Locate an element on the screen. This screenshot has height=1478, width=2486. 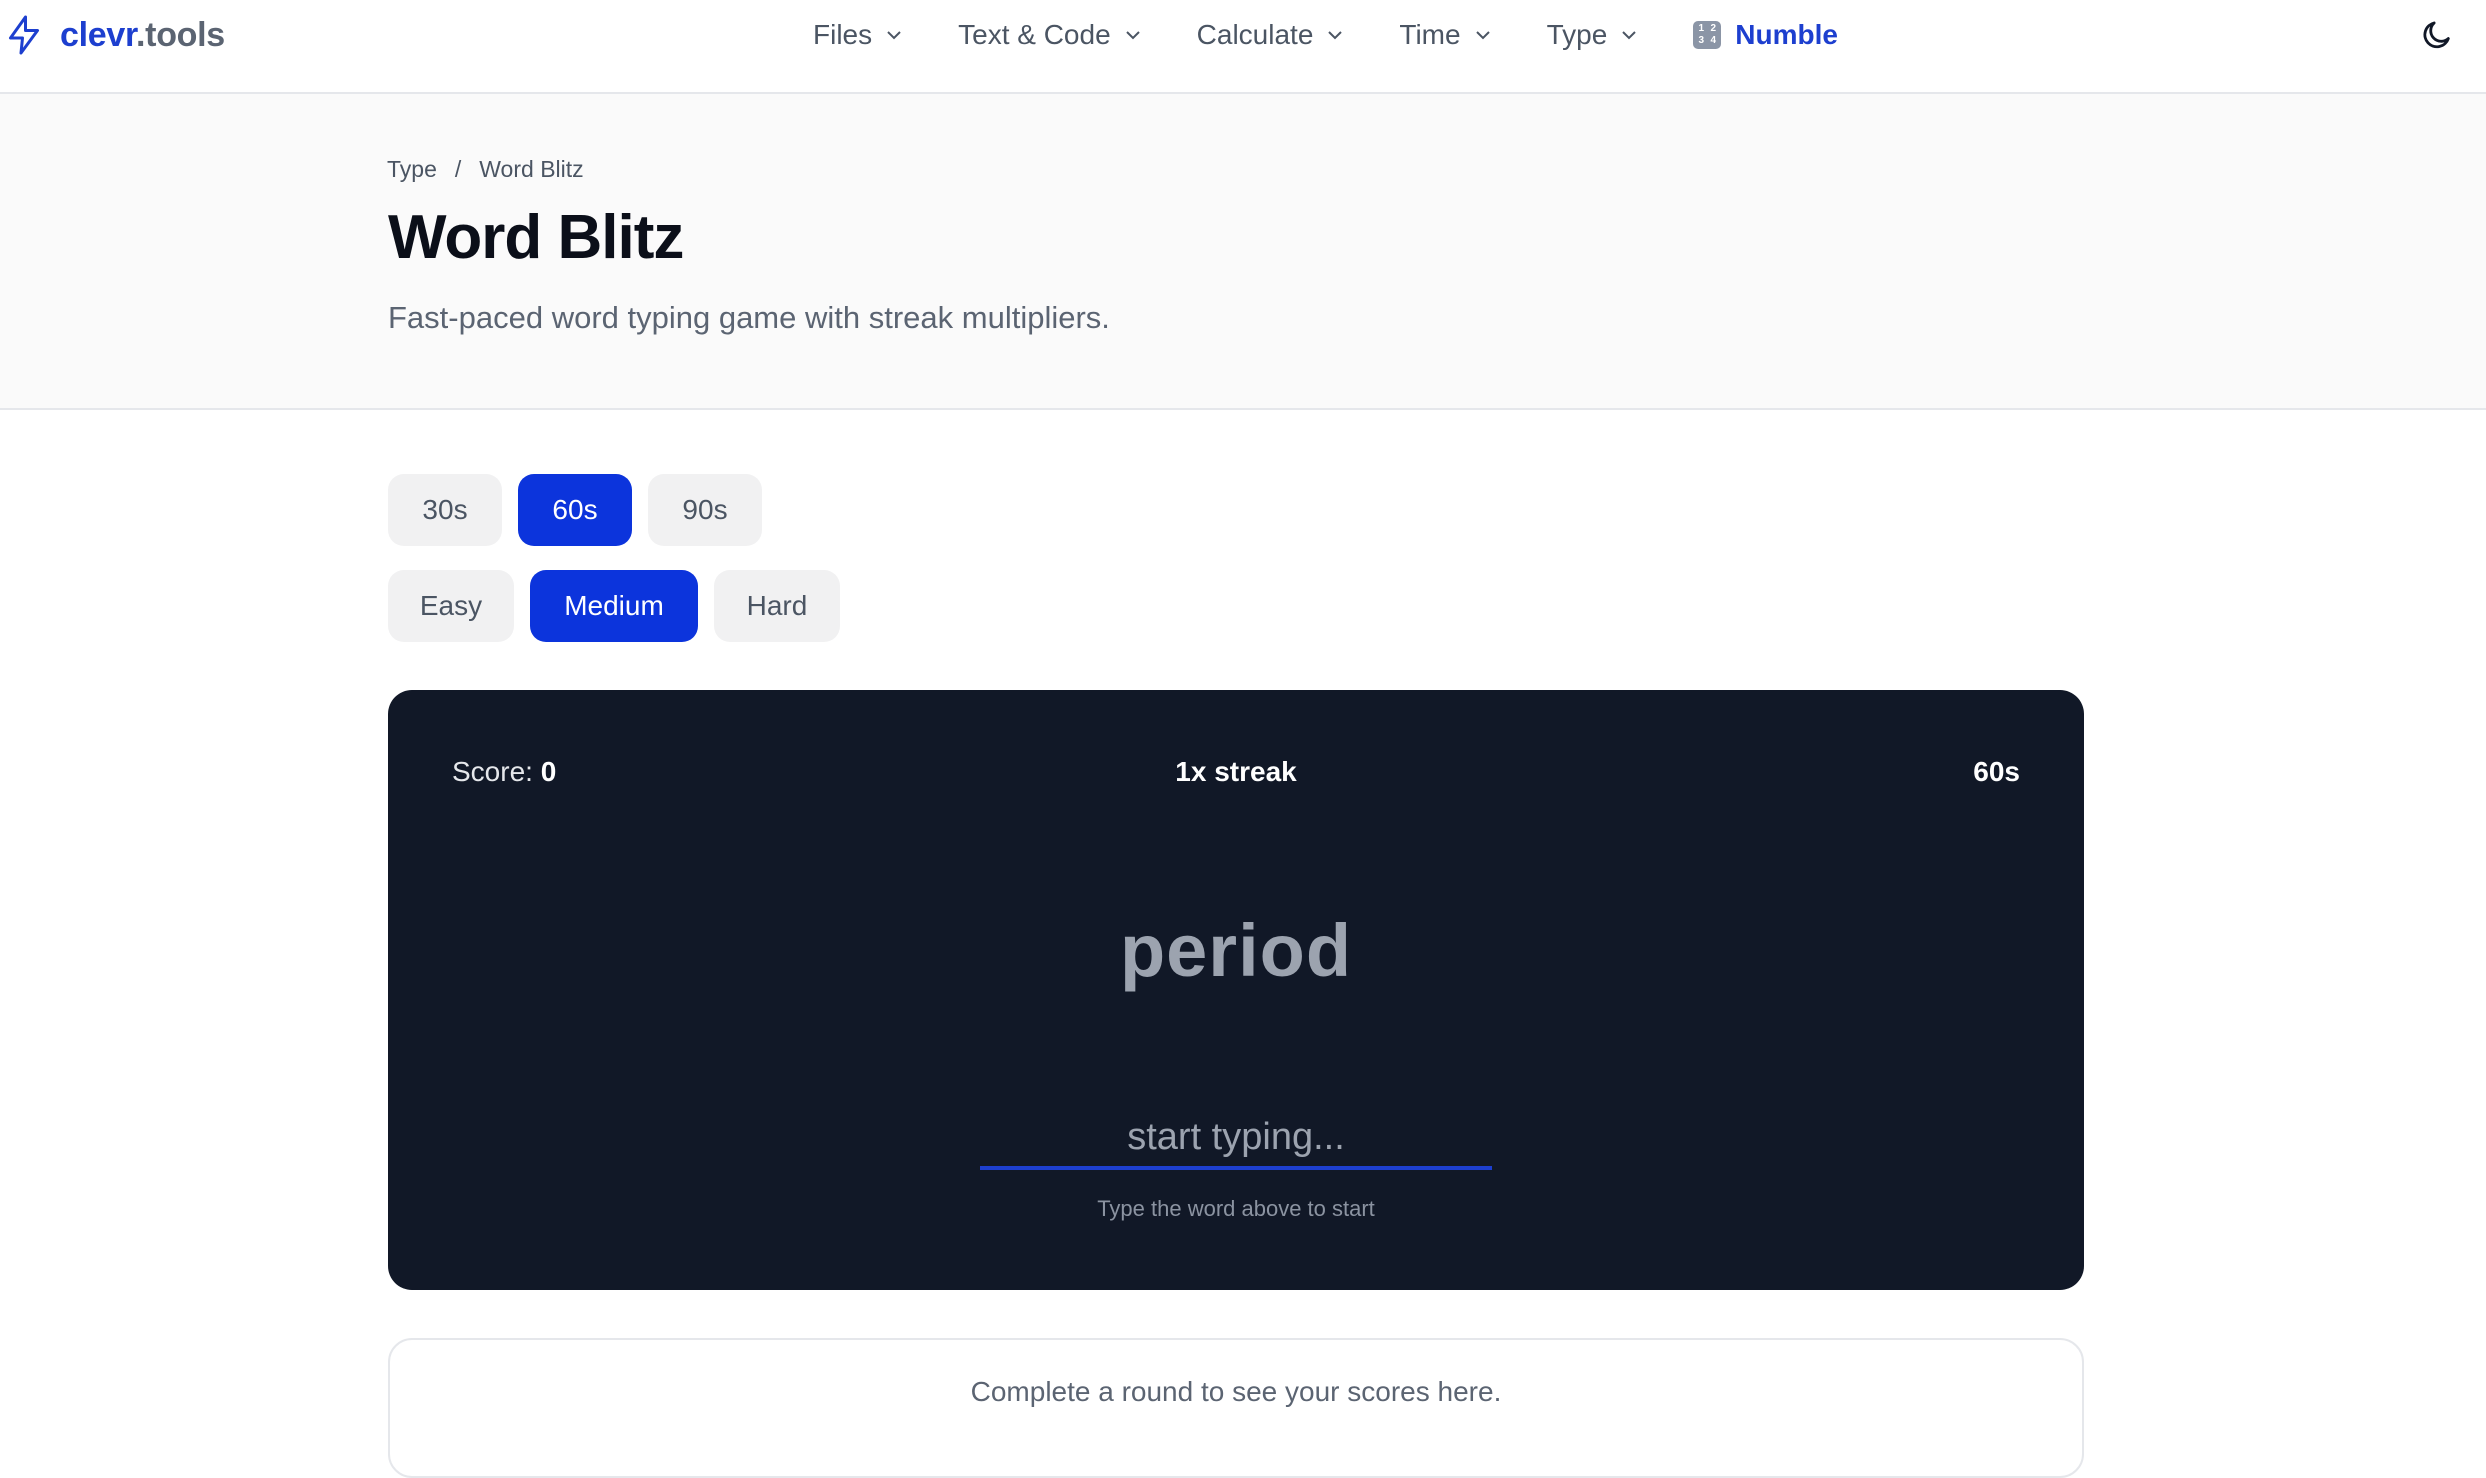
site-logo: clevr.tools is located at coordinates (115, 35).